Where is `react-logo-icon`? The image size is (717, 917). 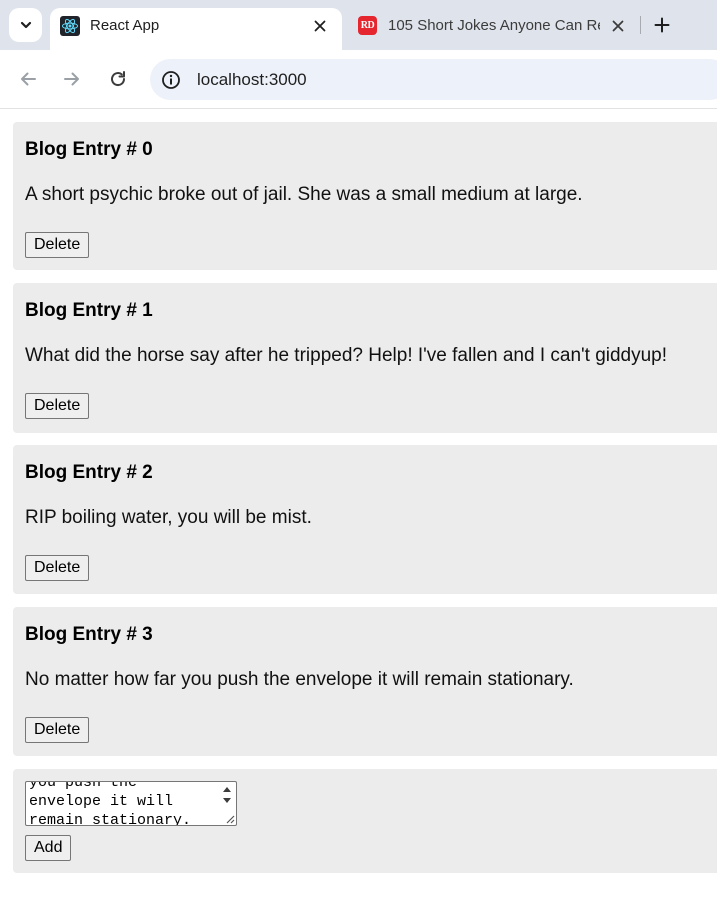 react-logo-icon is located at coordinates (70, 26).